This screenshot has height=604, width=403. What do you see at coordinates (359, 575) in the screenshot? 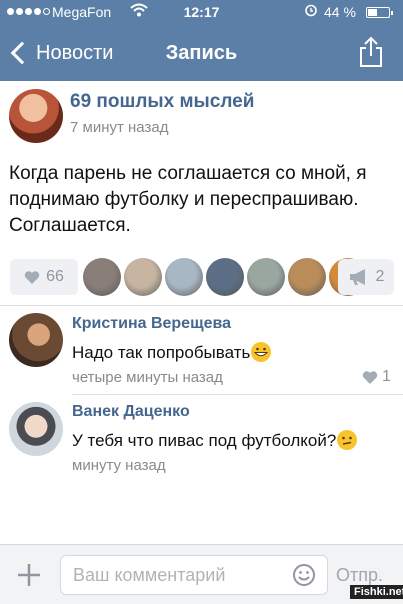
I see `send-button: Отпр.` at bounding box center [359, 575].